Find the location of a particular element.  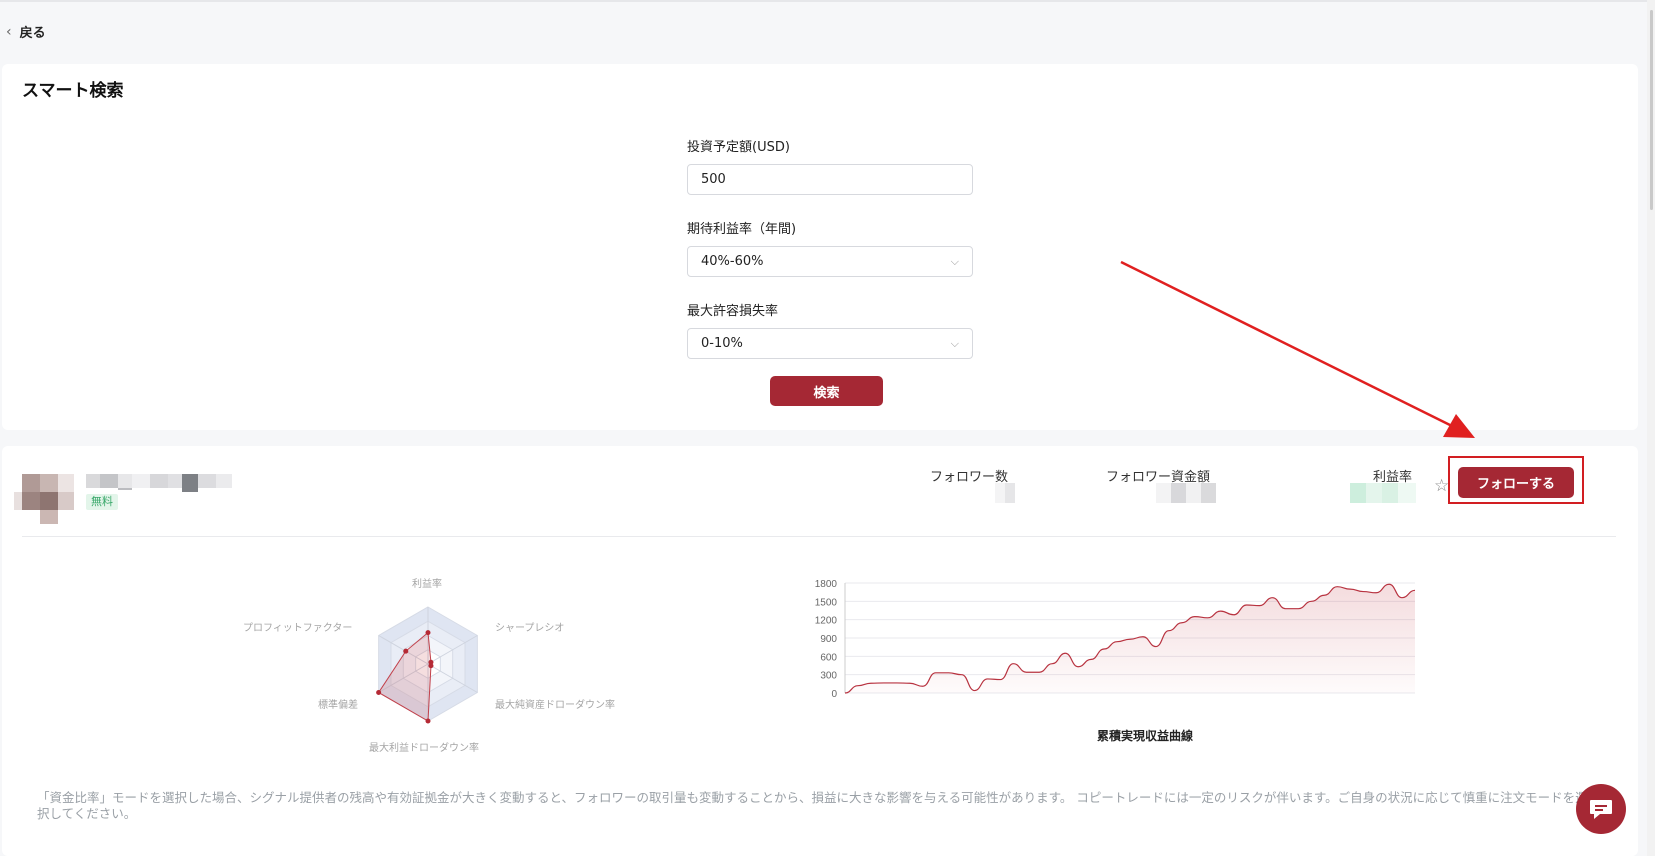

star-outline-icon: ☆ is located at coordinates (1441, 486).